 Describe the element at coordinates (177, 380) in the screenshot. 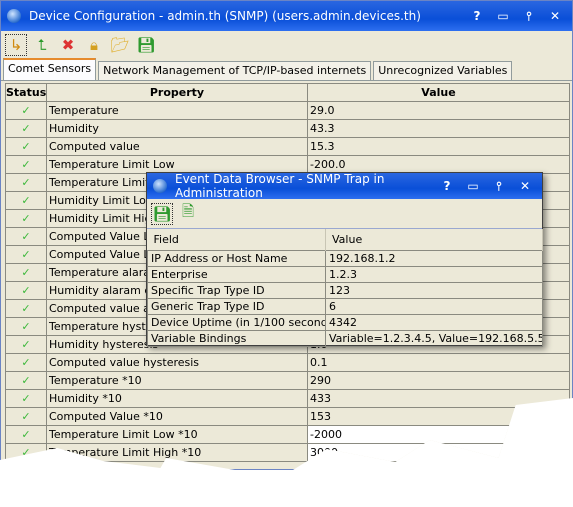

I see `property-cell: Temperature *10` at that location.